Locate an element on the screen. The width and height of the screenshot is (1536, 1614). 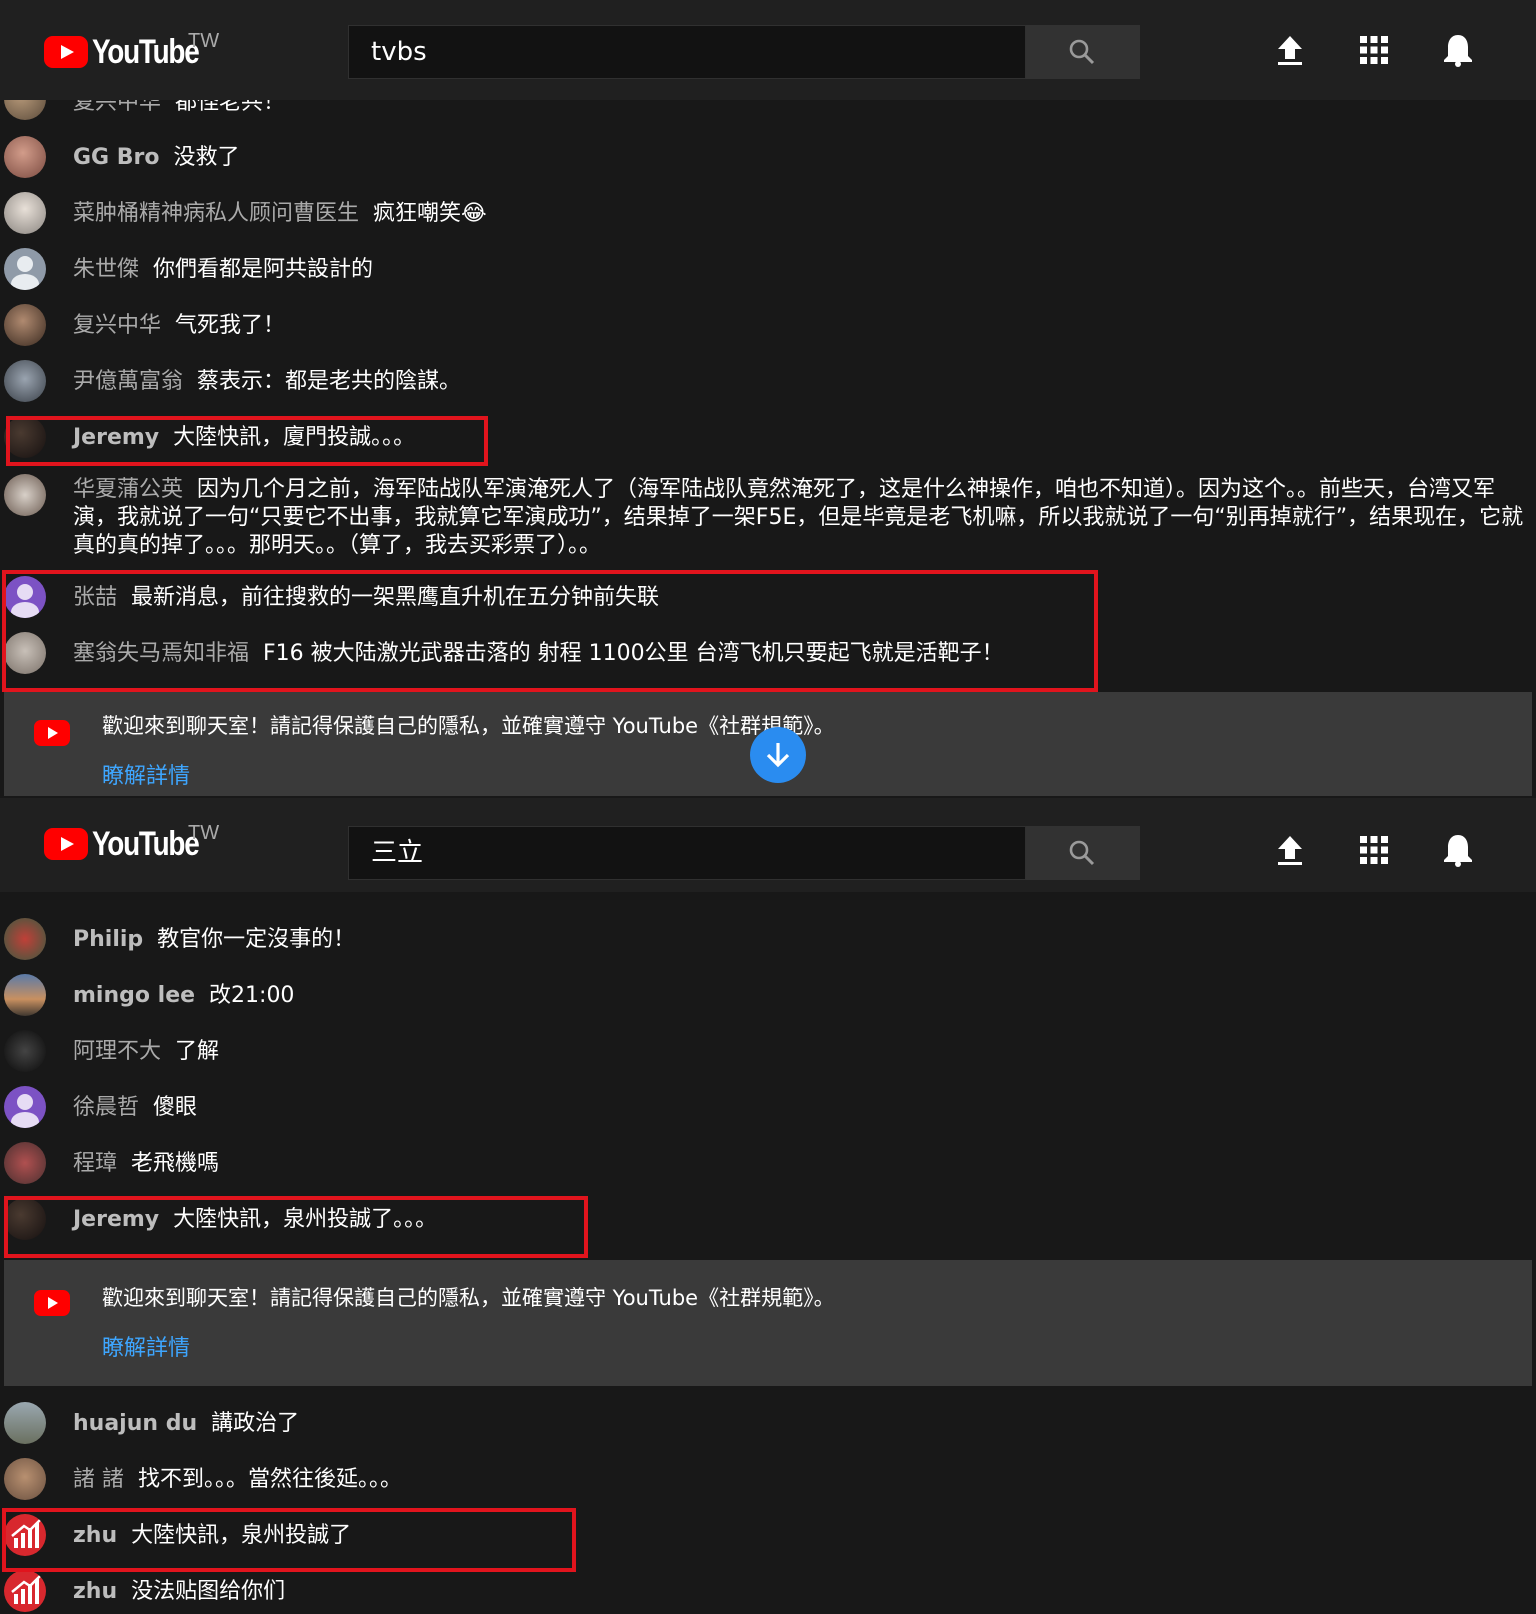
chat-message: mingo lee 改21:00 is located at coordinates (768, 997).